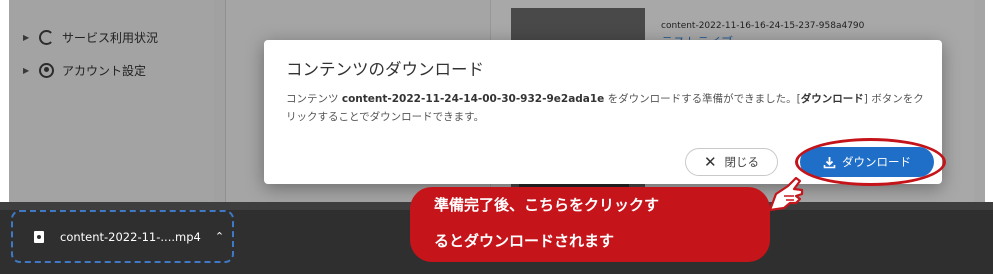  What do you see at coordinates (547, 205) in the screenshot?
I see `callout-line-1: 準備完了後、こちらをクリックす` at bounding box center [547, 205].